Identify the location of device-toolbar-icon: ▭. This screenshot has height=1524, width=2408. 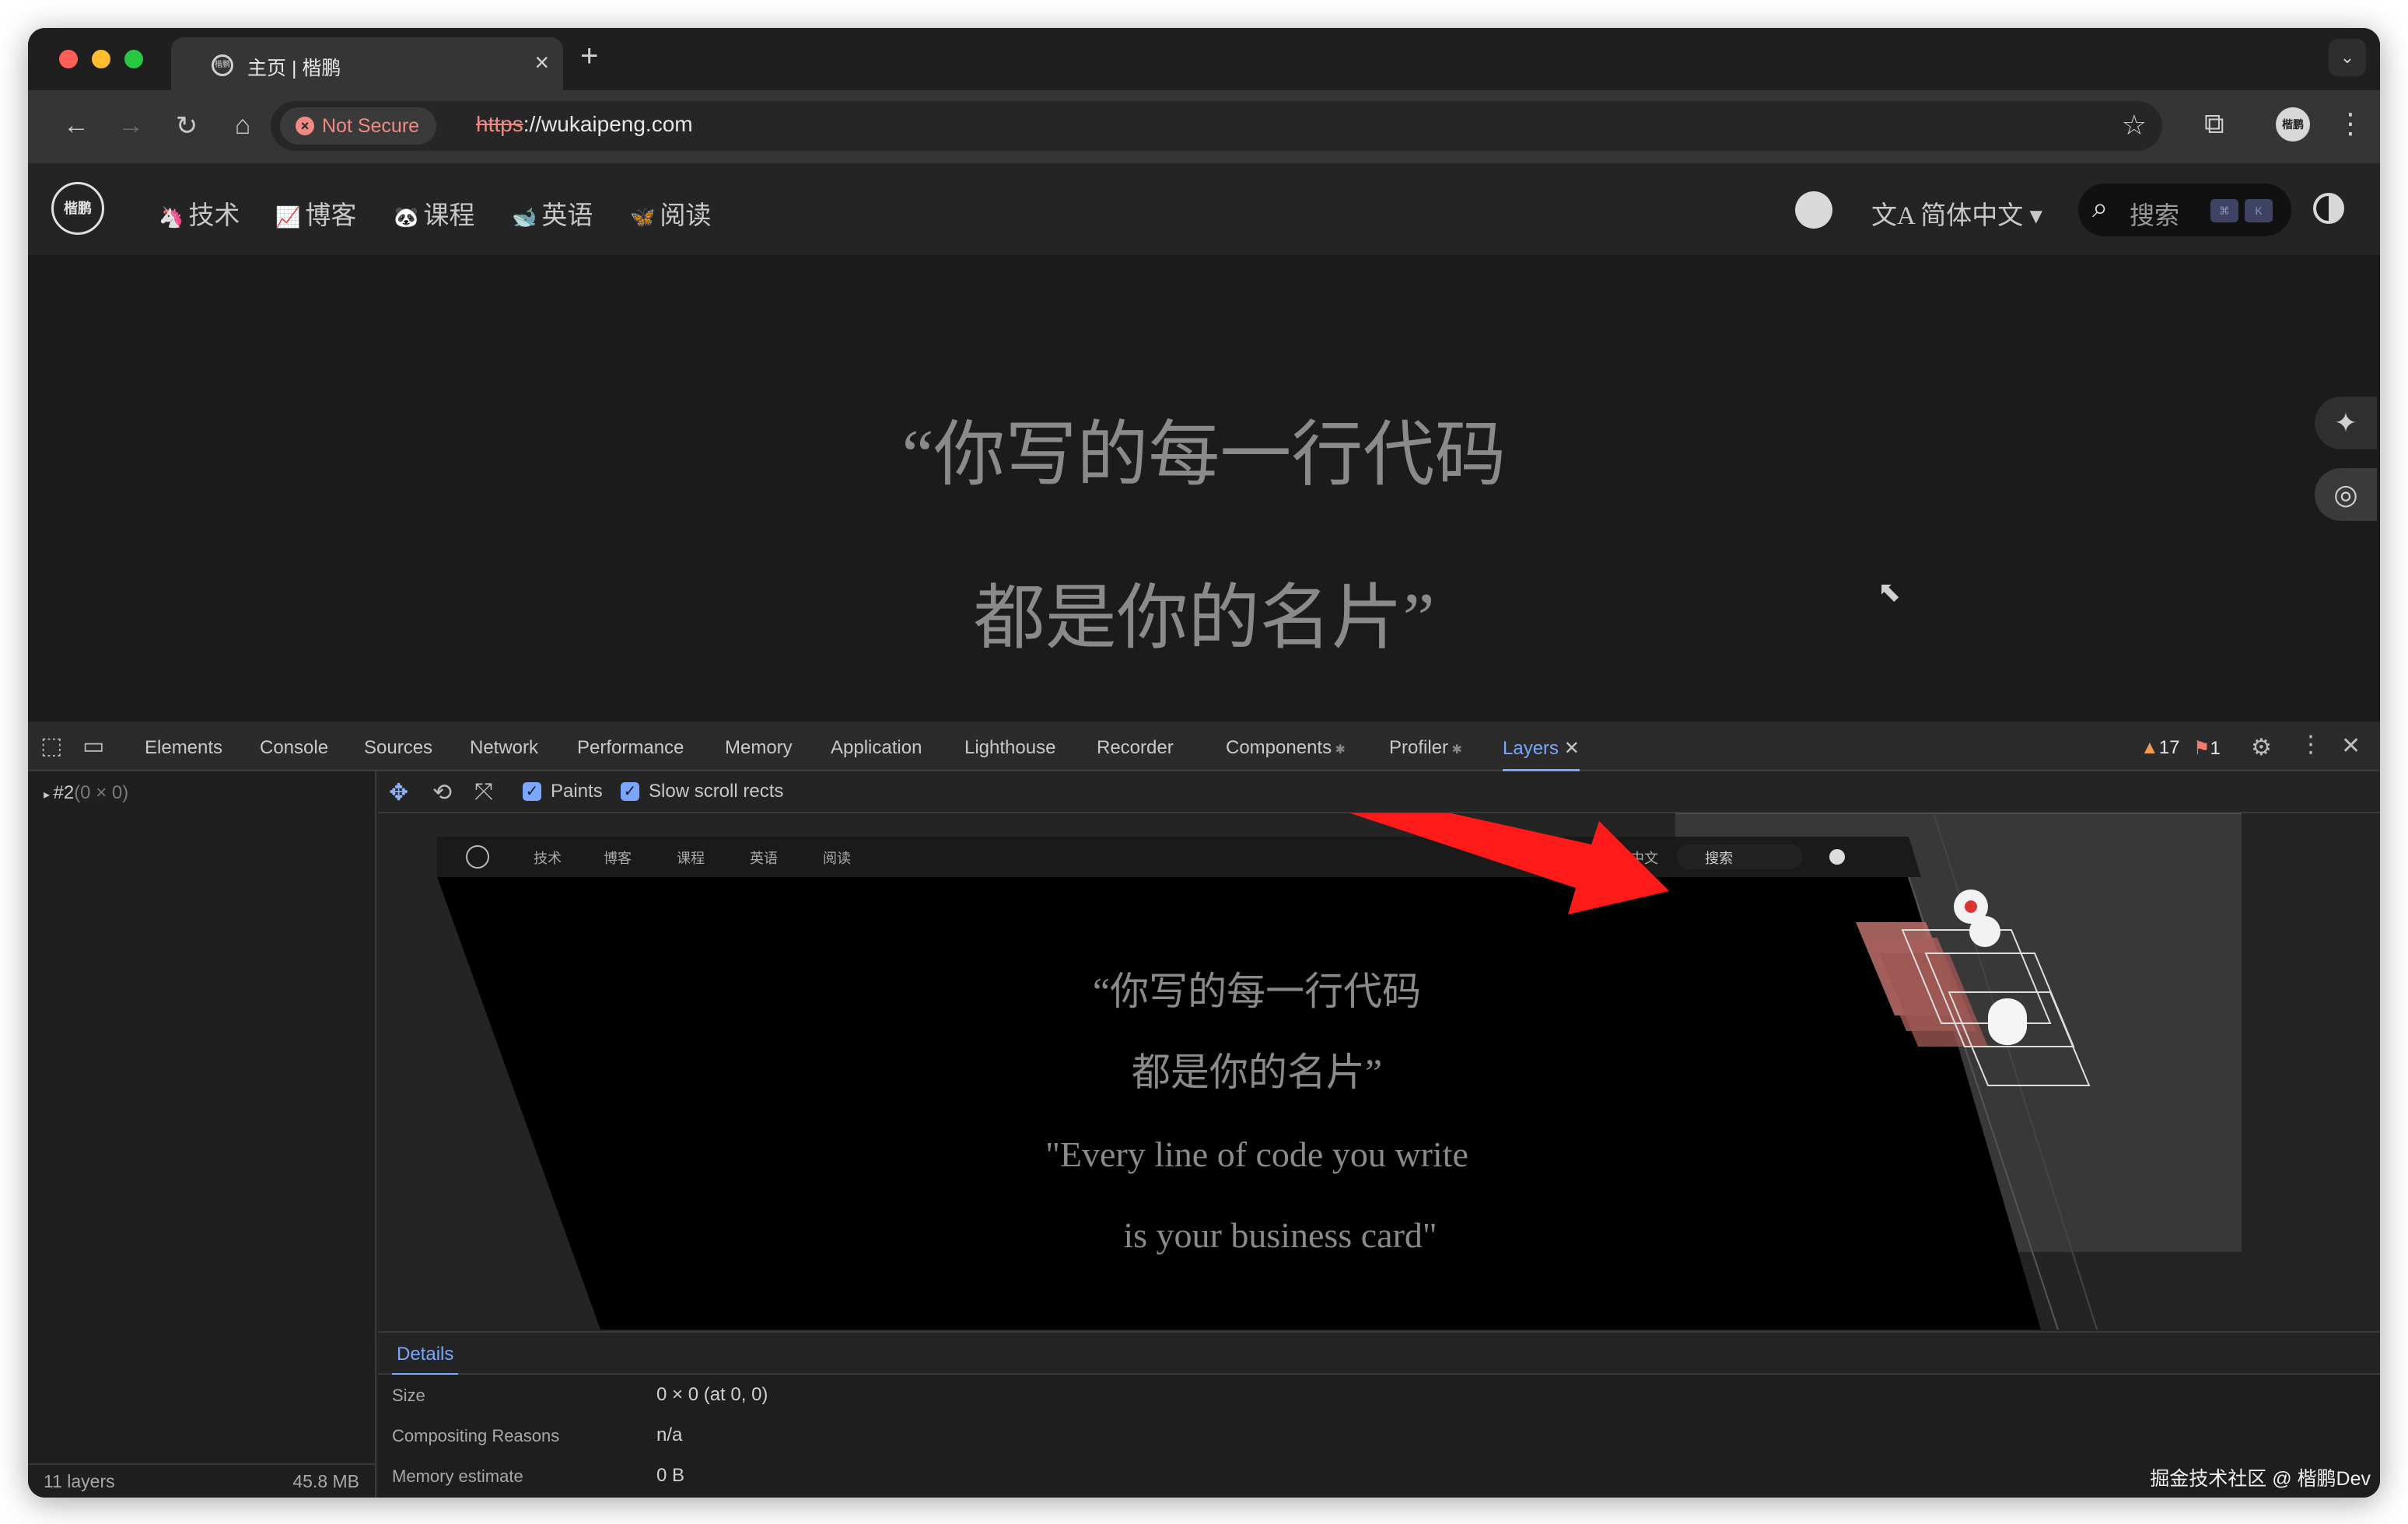
(93, 746).